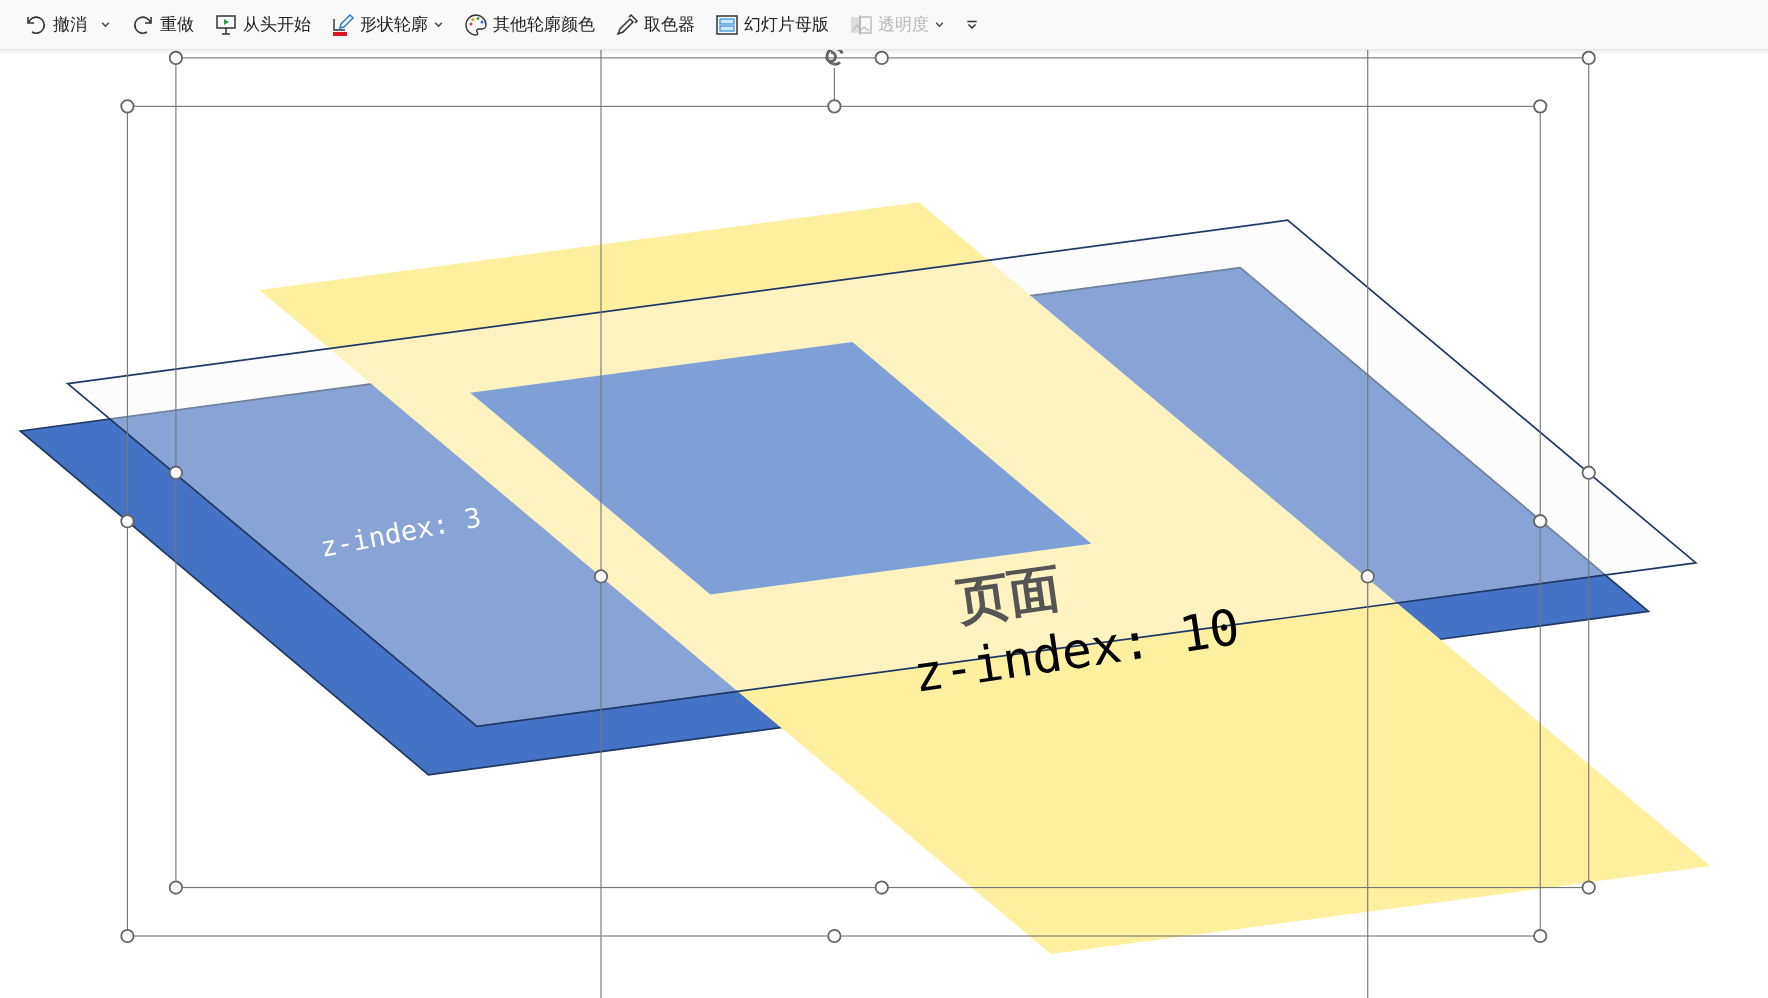 This screenshot has height=998, width=1768. What do you see at coordinates (727, 24) in the screenshot?
I see `slide-master-icon` at bounding box center [727, 24].